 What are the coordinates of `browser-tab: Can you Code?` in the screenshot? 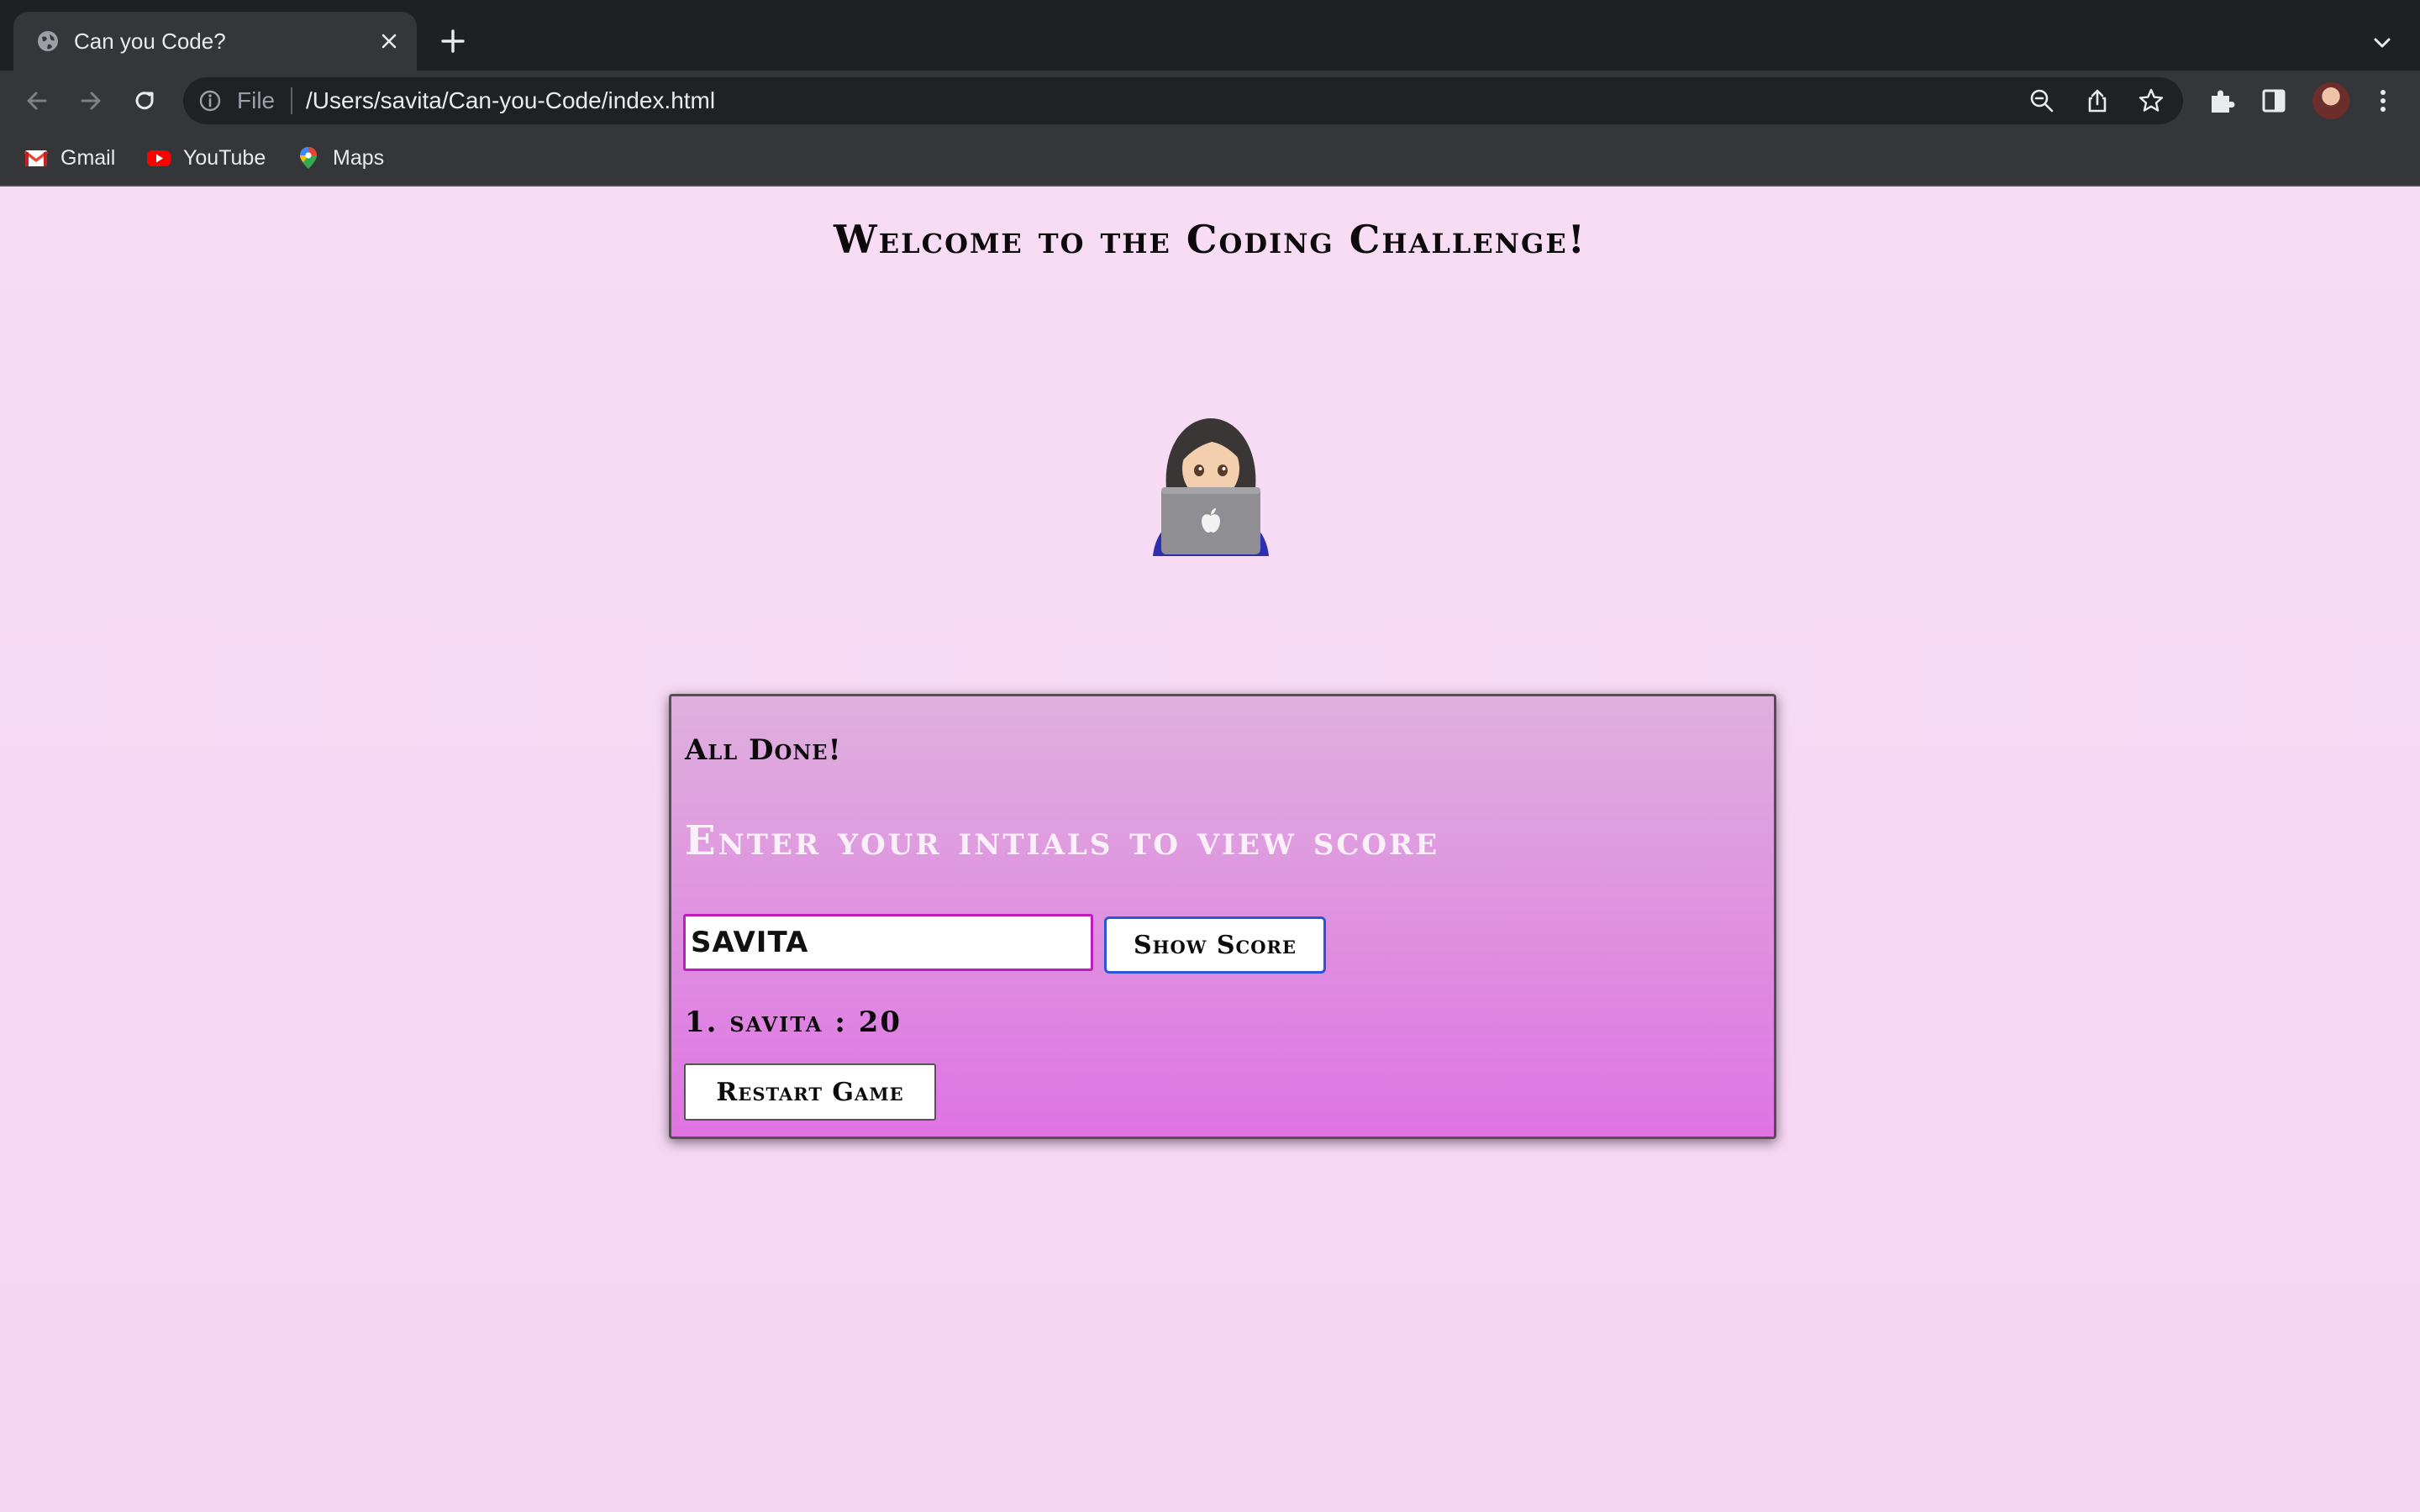 It's located at (215, 41).